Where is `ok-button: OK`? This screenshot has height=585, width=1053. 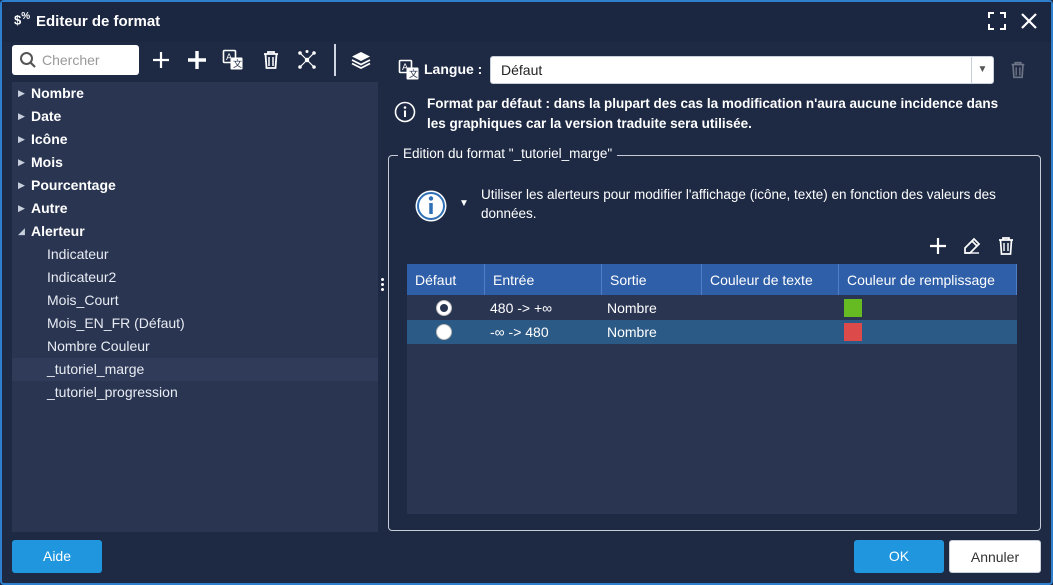 ok-button: OK is located at coordinates (899, 556).